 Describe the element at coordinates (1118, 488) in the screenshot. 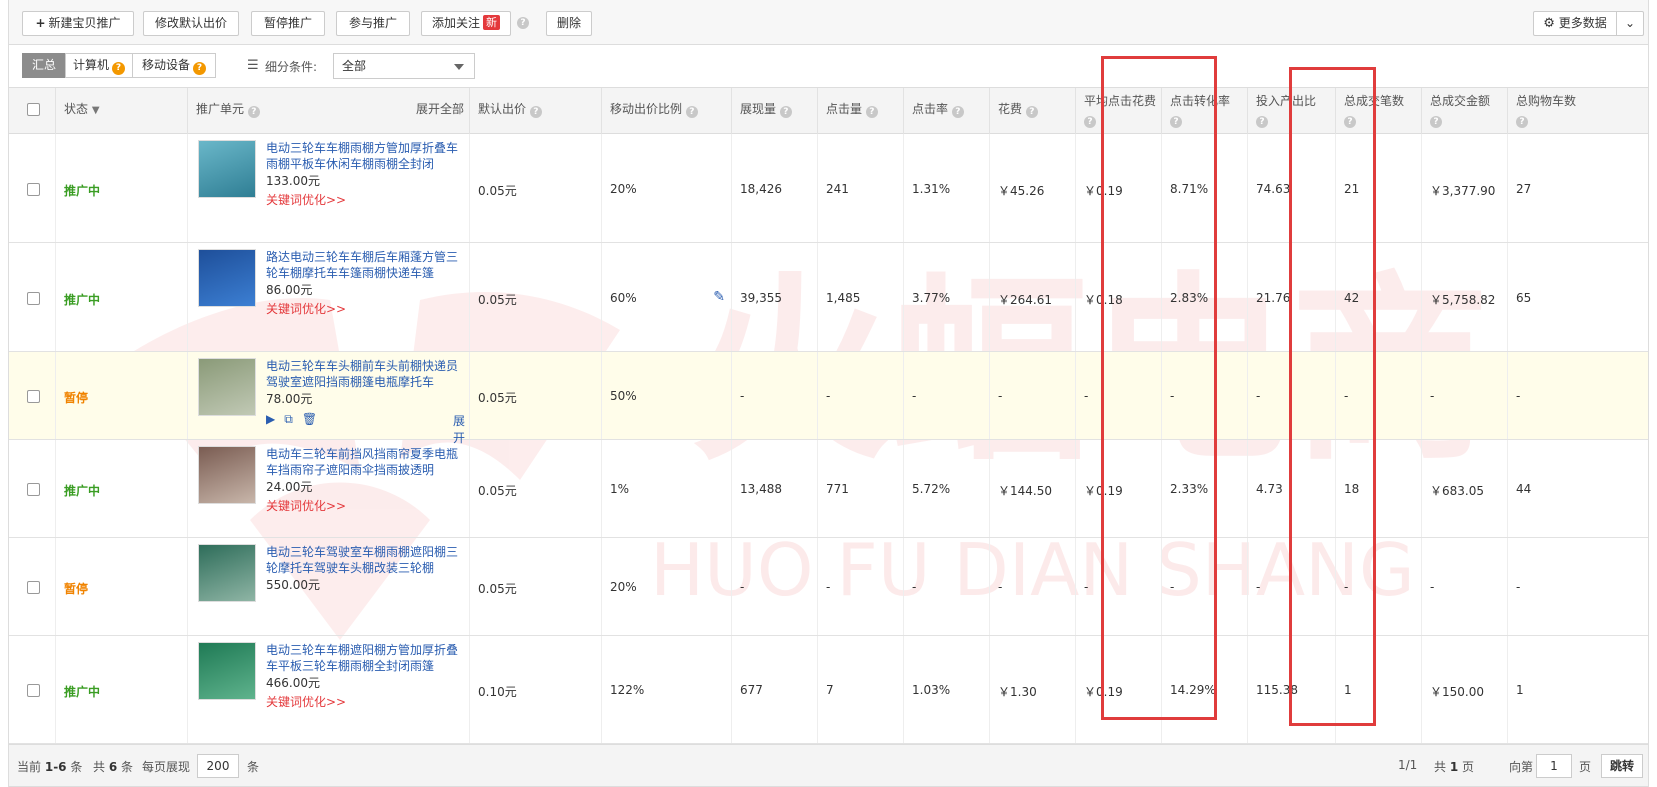

I see `cell-avg_cpc: ￥0.19` at that location.